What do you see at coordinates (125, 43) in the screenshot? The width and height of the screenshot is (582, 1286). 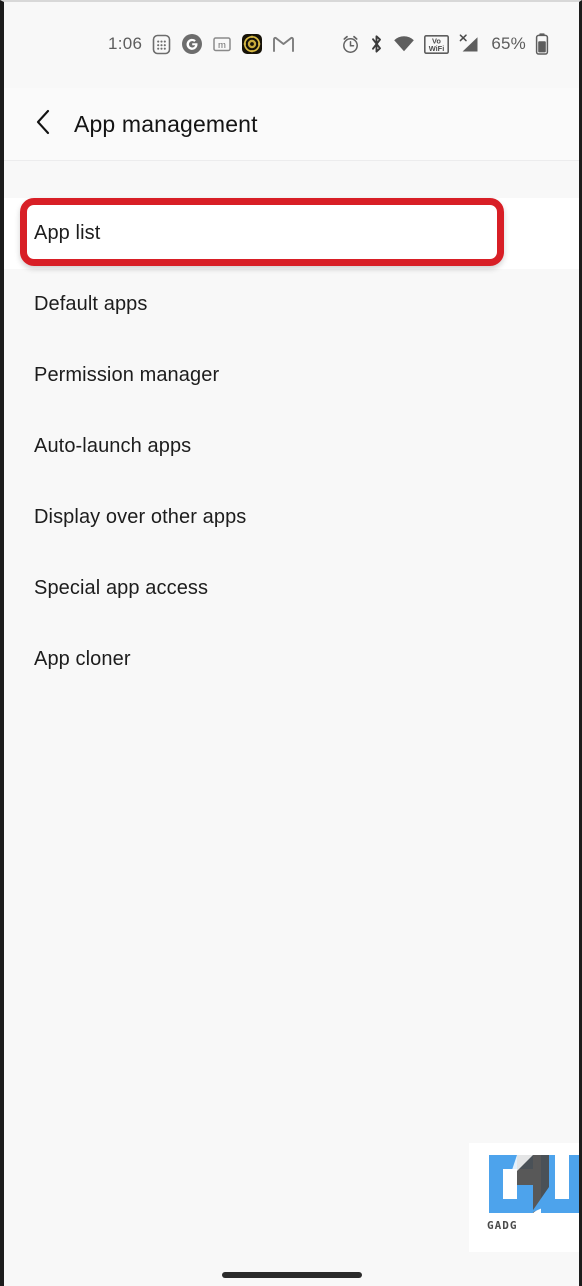 I see `status-clock: 1:06` at bounding box center [125, 43].